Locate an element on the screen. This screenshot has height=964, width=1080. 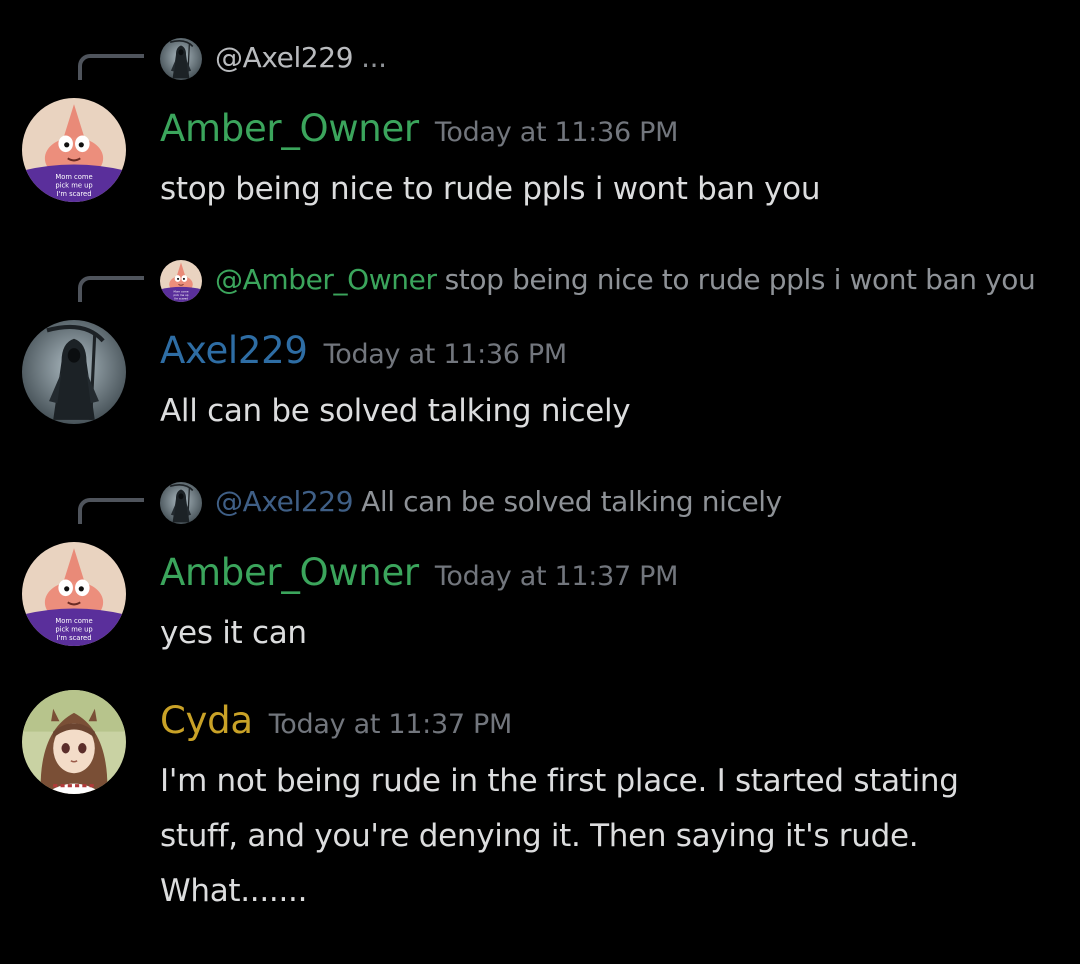
username: Cyda is located at coordinates (206, 720).